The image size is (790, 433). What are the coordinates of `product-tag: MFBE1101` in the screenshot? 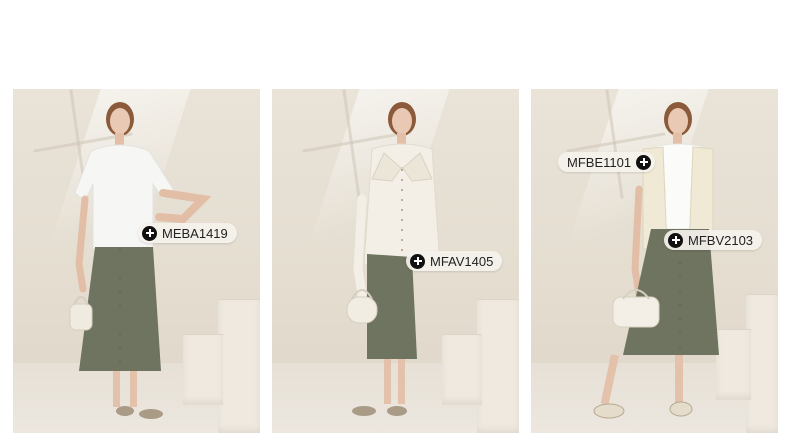 It's located at (607, 162).